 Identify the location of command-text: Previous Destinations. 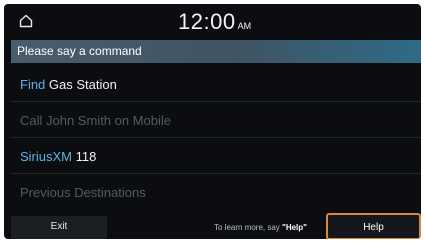
(83, 192).